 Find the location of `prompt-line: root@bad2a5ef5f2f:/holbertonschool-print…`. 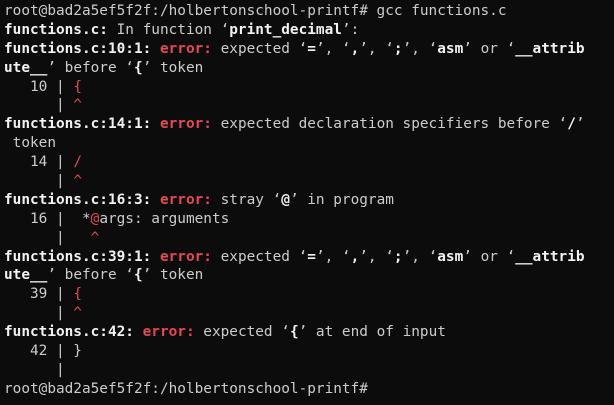

prompt-line: root@bad2a5ef5f2f:/holbertonschool-print… is located at coordinates (309, 389).